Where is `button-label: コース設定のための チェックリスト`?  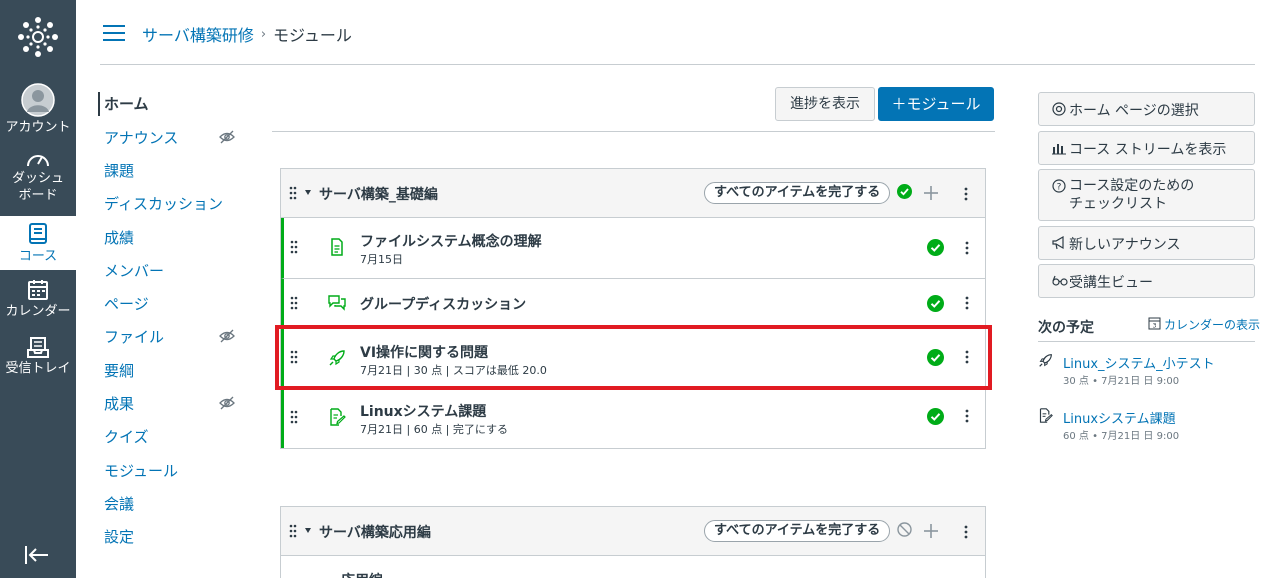 button-label: コース設定のための チェックリスト is located at coordinates (1132, 195).